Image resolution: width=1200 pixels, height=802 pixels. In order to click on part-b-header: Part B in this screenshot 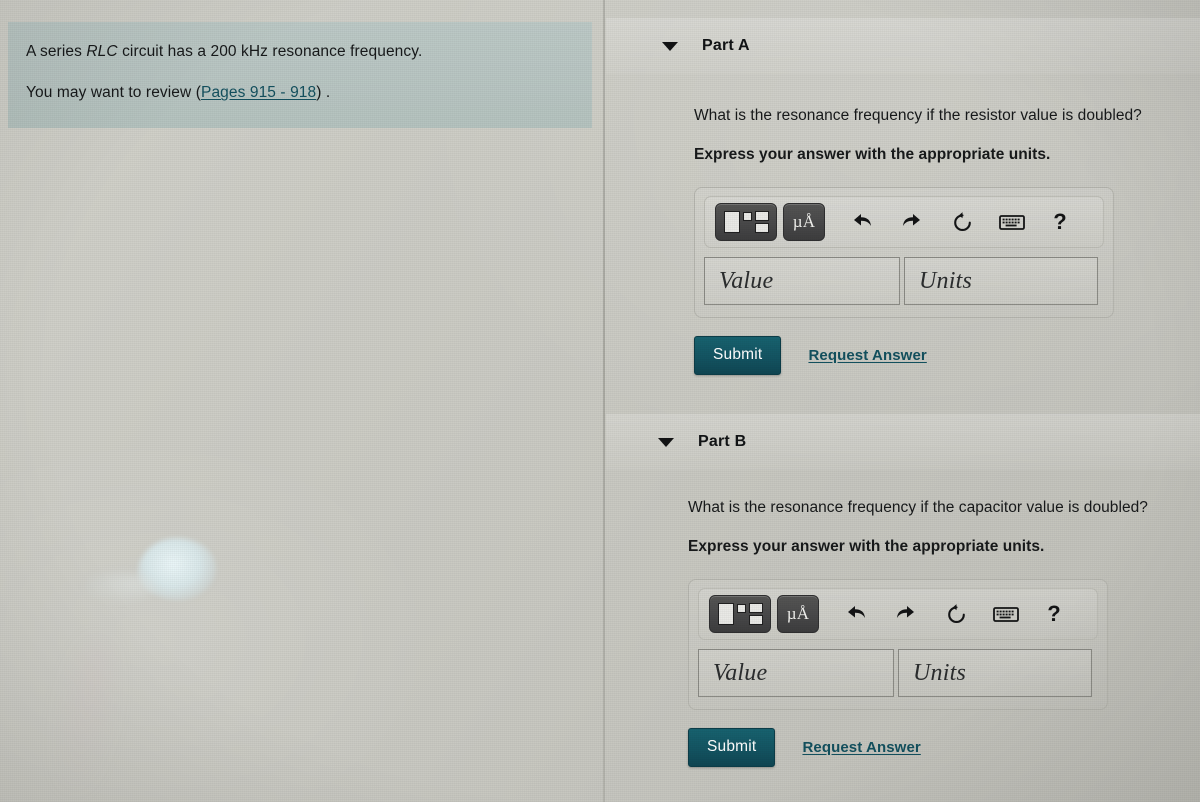, I will do `click(903, 442)`.